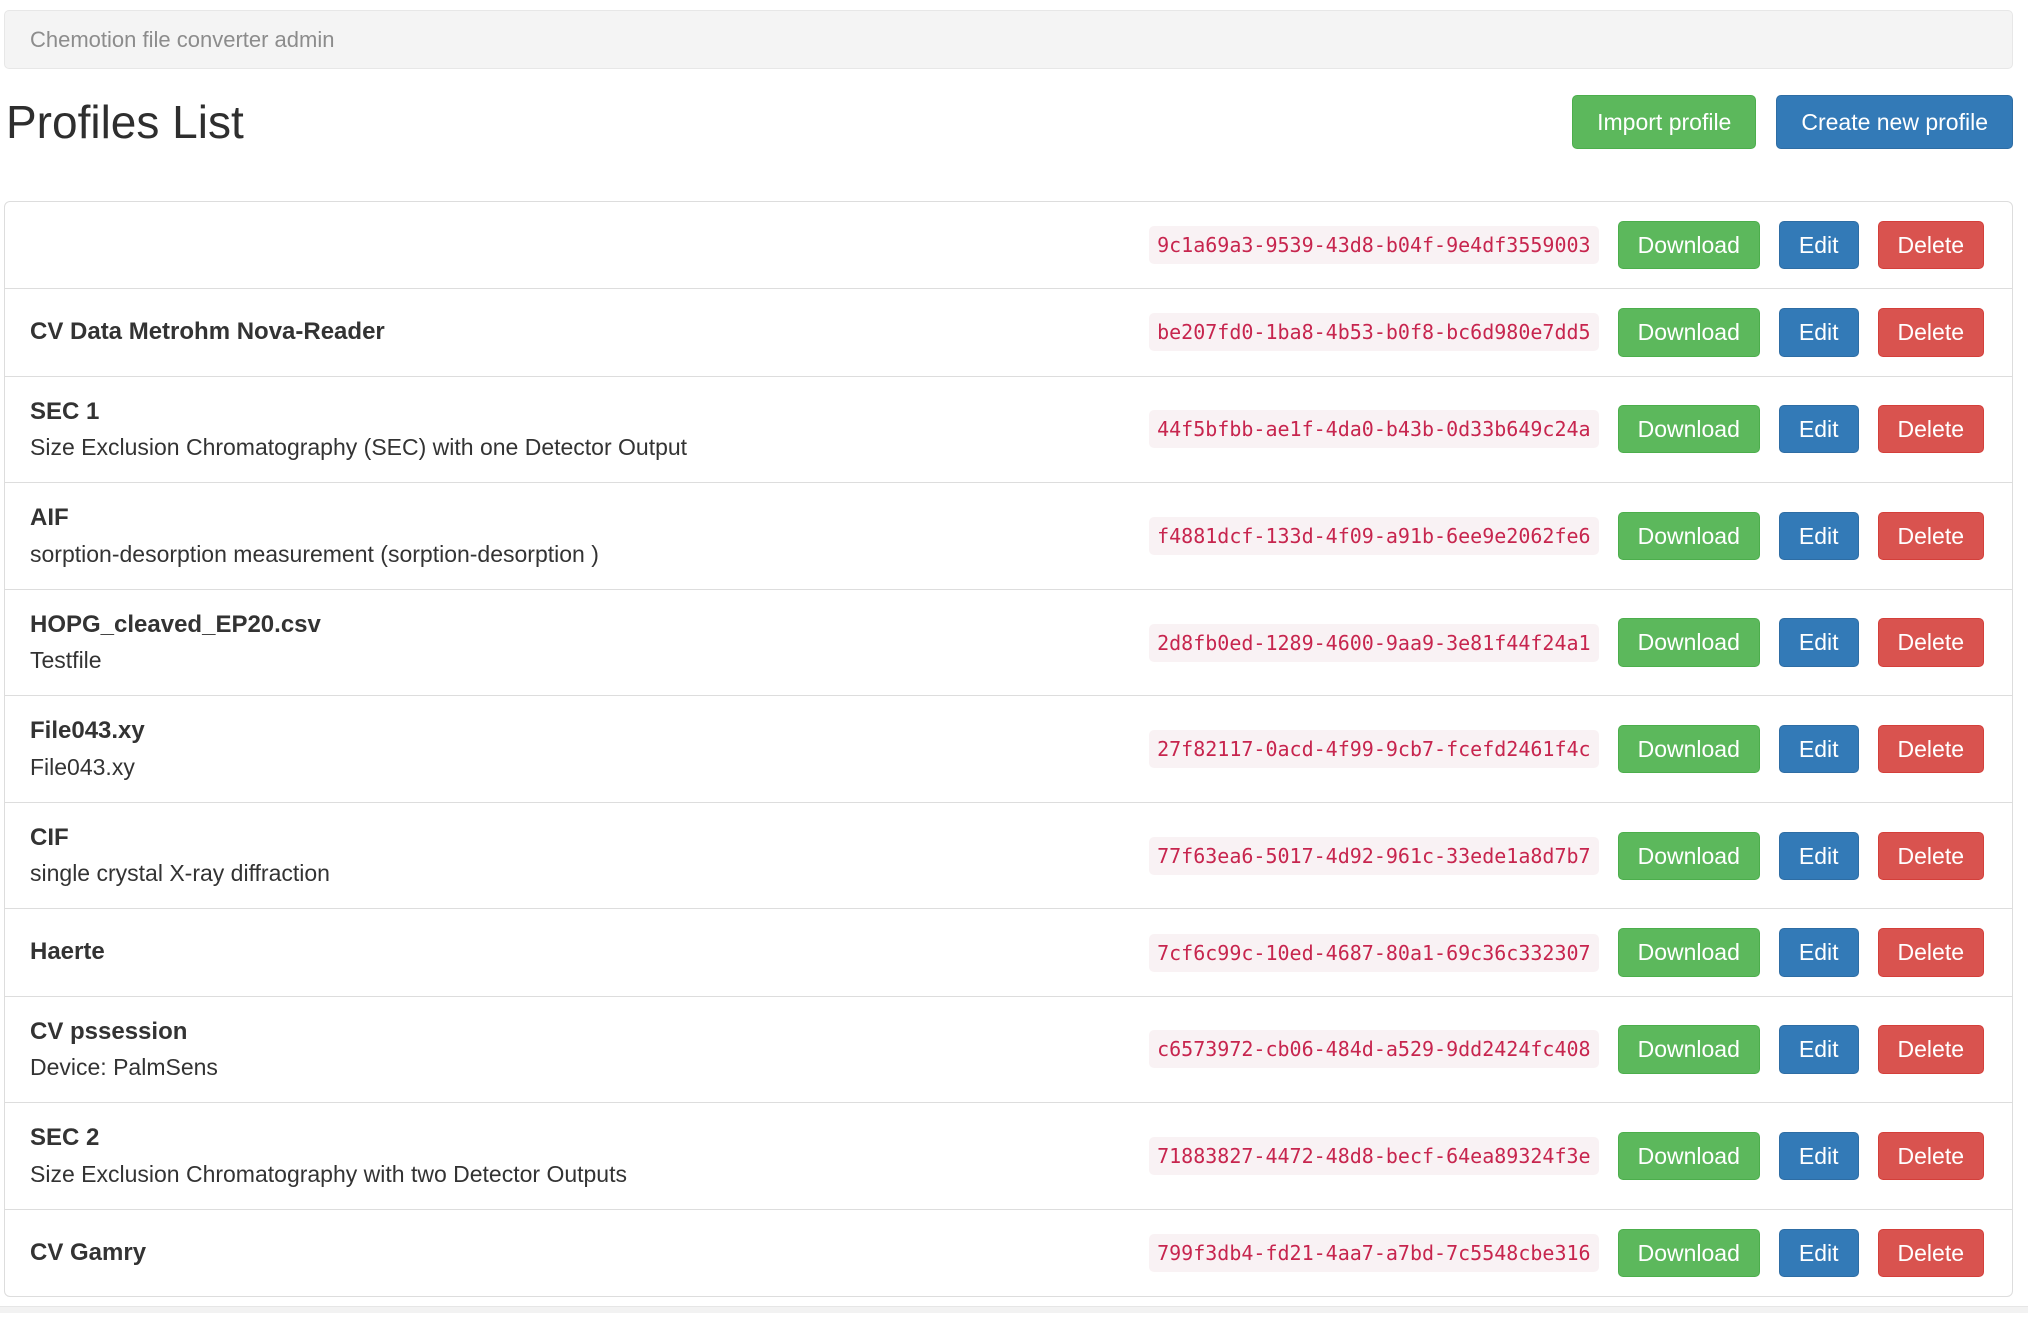  What do you see at coordinates (1374, 1156) in the screenshot?
I see `profile-uuid: 71883827-4472-48d8-becf-64ea89324f3e` at bounding box center [1374, 1156].